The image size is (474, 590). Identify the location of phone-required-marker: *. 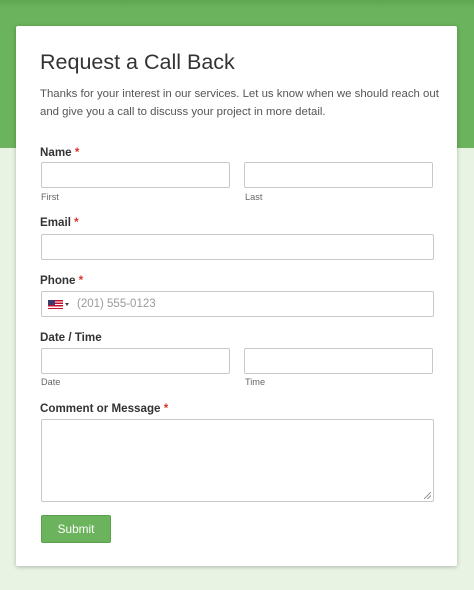
(81, 280).